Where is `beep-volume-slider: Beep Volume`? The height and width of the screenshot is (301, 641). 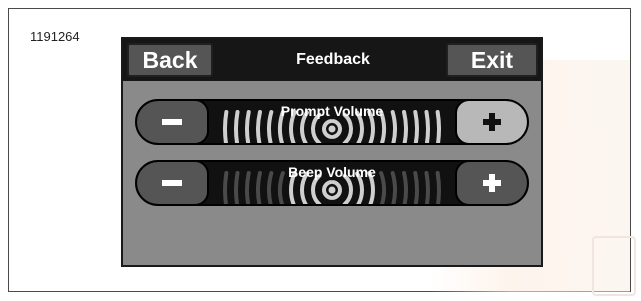 beep-volume-slider: Beep Volume is located at coordinates (332, 183).